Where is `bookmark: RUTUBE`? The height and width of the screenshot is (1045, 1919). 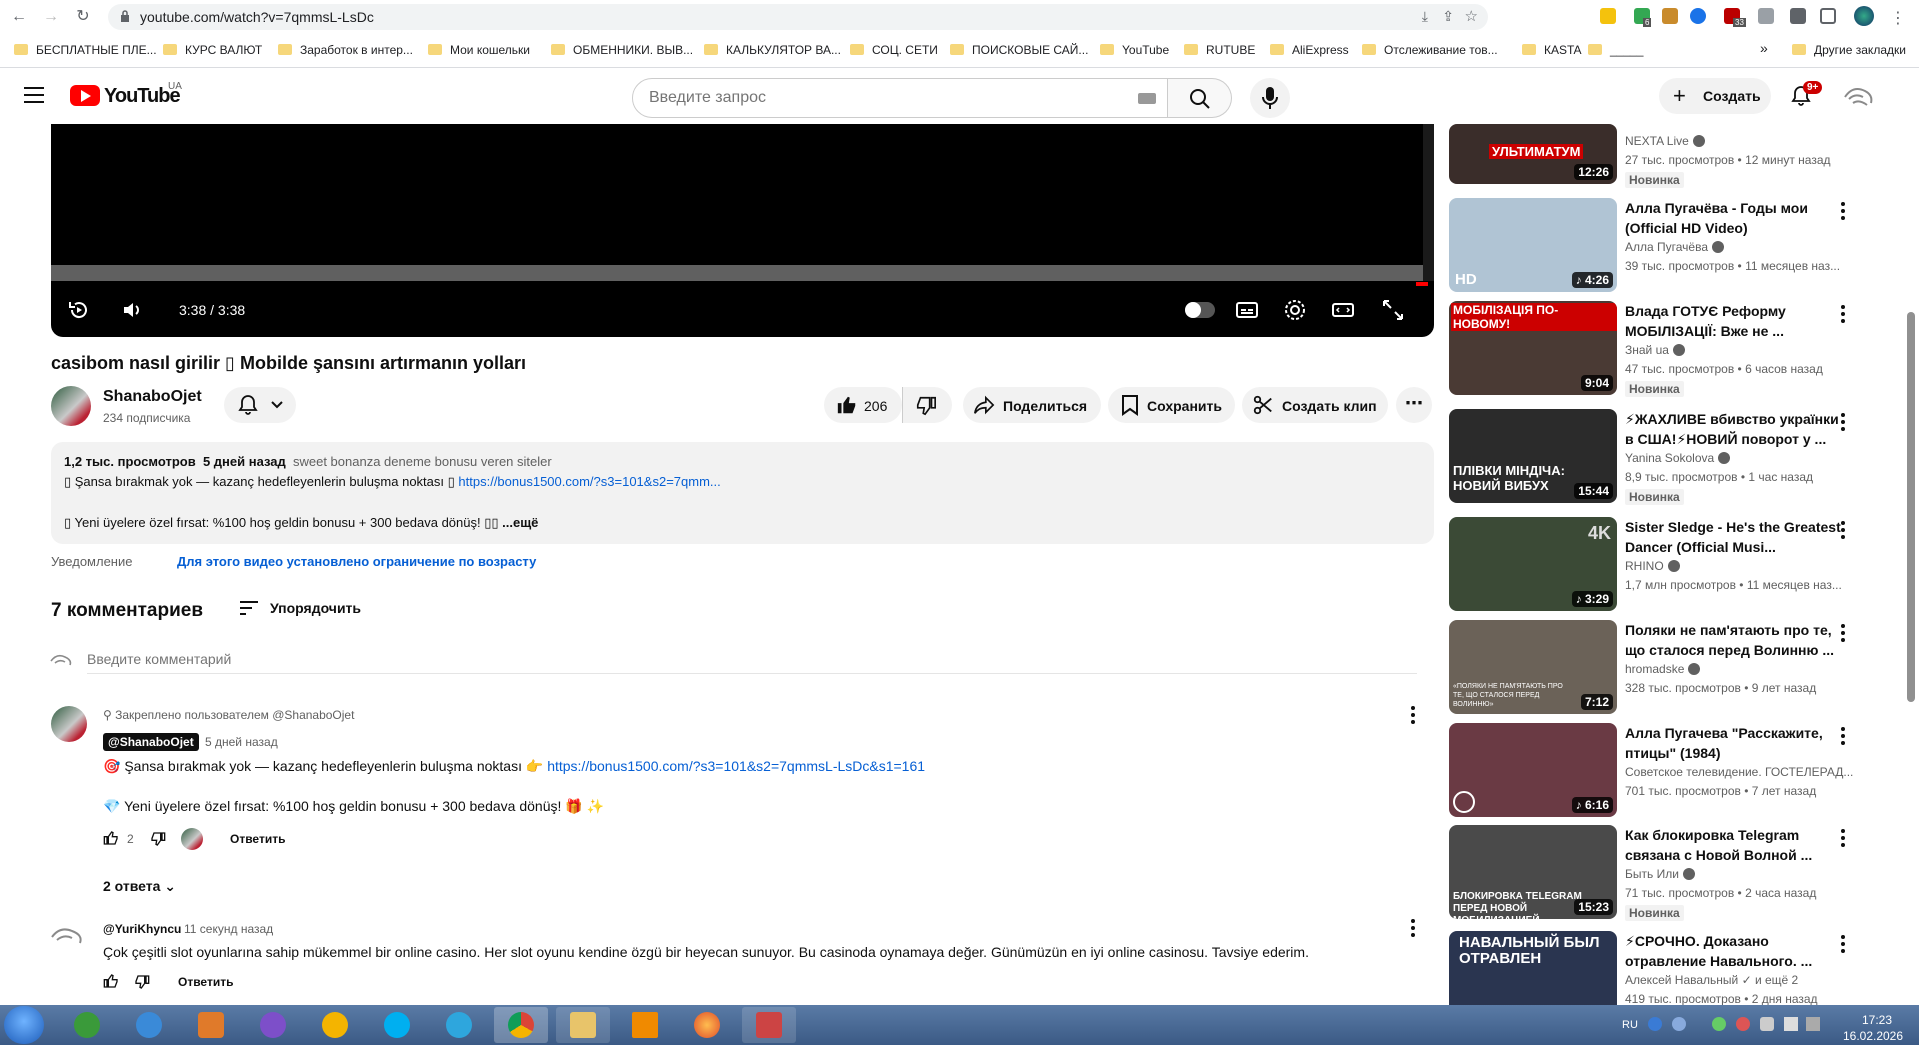
bookmark: RUTUBE is located at coordinates (1219, 50).